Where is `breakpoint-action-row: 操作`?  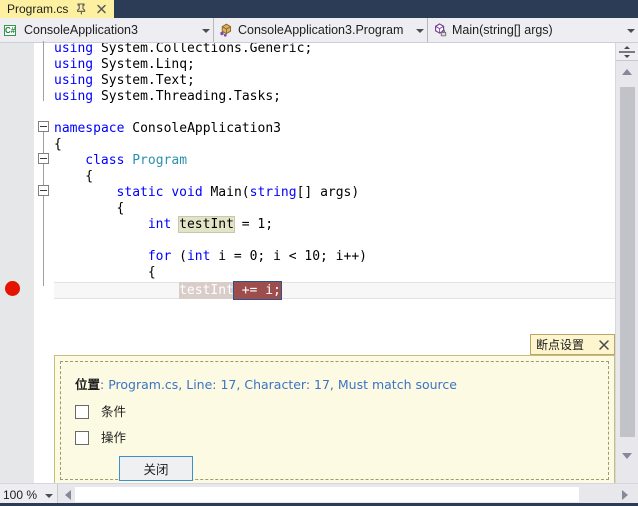 breakpoint-action-row: 操作 is located at coordinates (100, 438).